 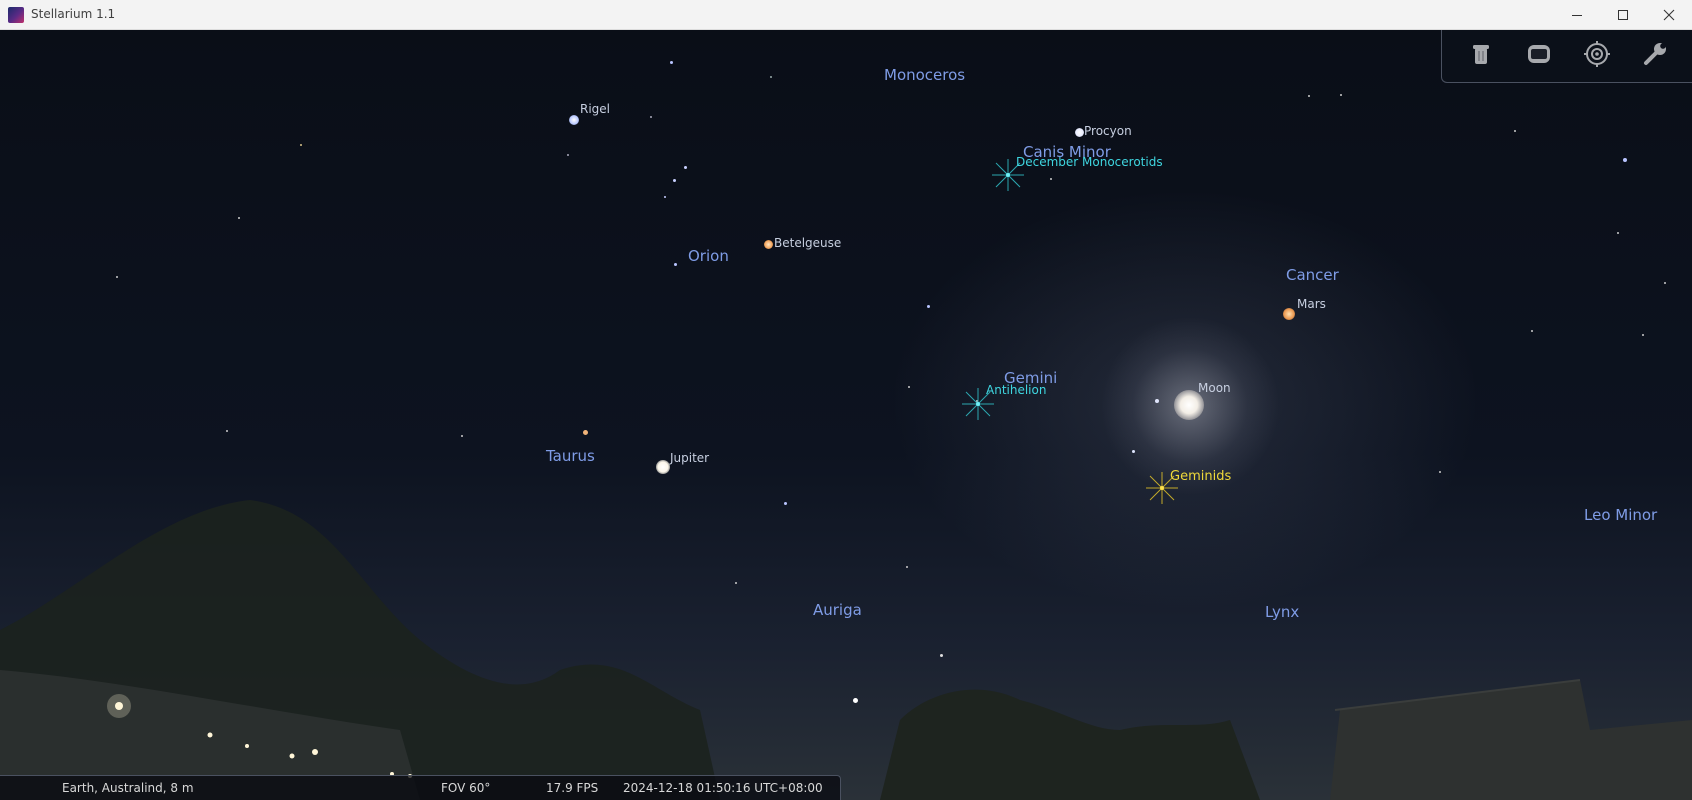 I want to click on close-icon, so click(x=1669, y=15).